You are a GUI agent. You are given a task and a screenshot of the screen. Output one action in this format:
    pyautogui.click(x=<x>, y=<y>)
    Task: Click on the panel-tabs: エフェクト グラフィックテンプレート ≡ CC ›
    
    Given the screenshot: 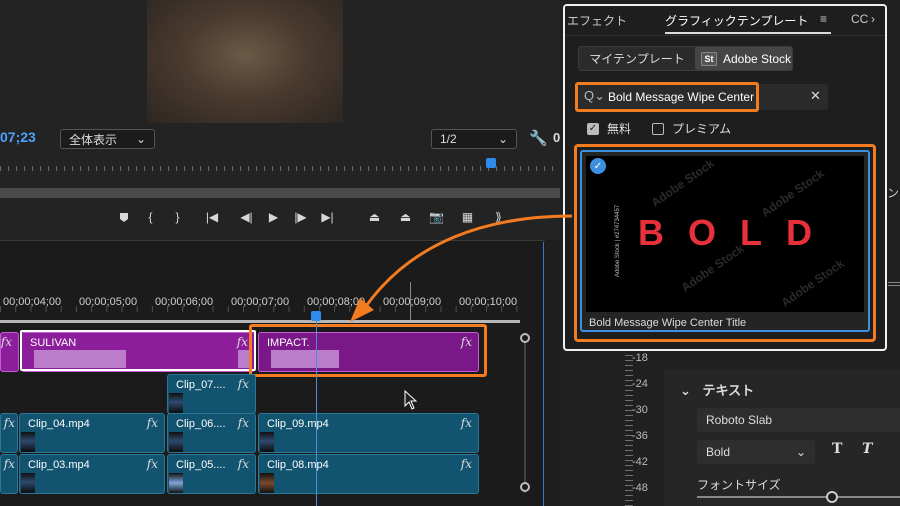 What is the action you would take?
    pyautogui.click(x=725, y=21)
    